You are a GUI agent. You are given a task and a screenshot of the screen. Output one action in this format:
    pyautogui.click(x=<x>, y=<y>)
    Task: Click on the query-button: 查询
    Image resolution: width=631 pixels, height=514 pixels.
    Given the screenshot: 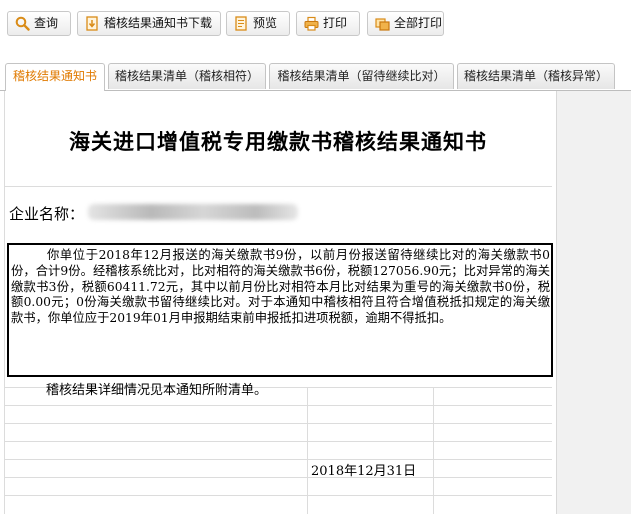 What is the action you would take?
    pyautogui.click(x=39, y=23)
    